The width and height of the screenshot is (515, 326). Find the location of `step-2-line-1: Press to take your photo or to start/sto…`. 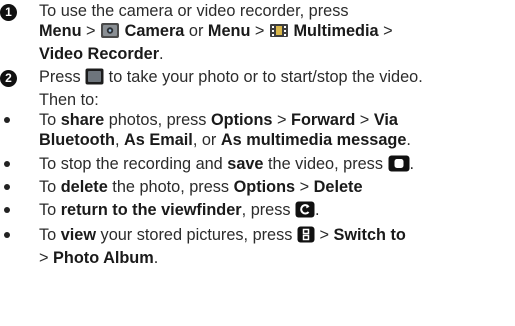

step-2-line-1: Press to take your photo or to start/sto… is located at coordinates (275, 78).